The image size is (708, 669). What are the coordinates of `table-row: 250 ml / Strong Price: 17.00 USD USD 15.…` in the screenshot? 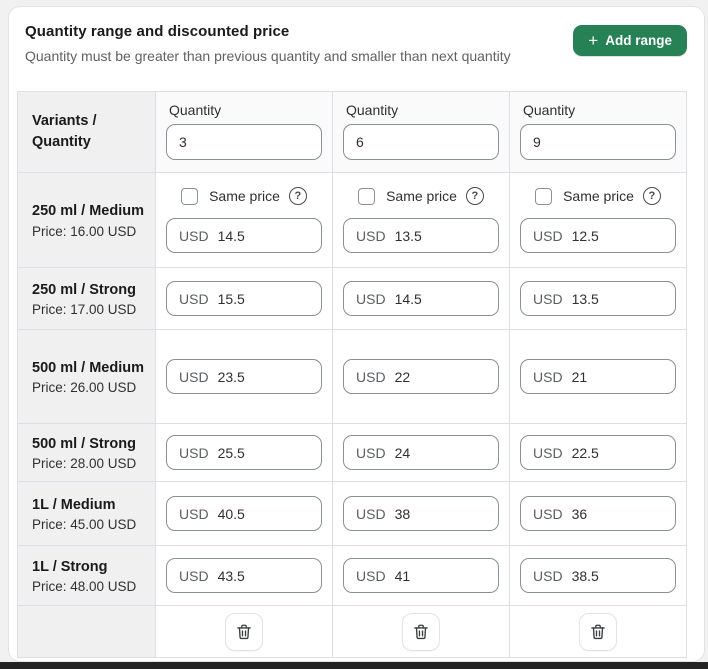 It's located at (352, 298).